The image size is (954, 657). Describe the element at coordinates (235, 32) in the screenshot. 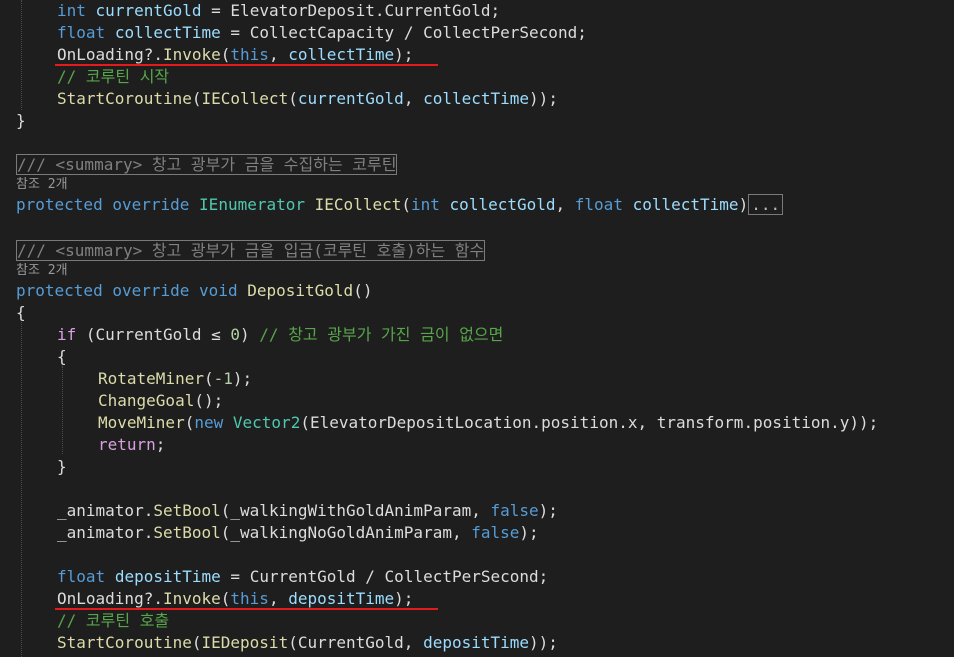

I see `operator: =` at that location.